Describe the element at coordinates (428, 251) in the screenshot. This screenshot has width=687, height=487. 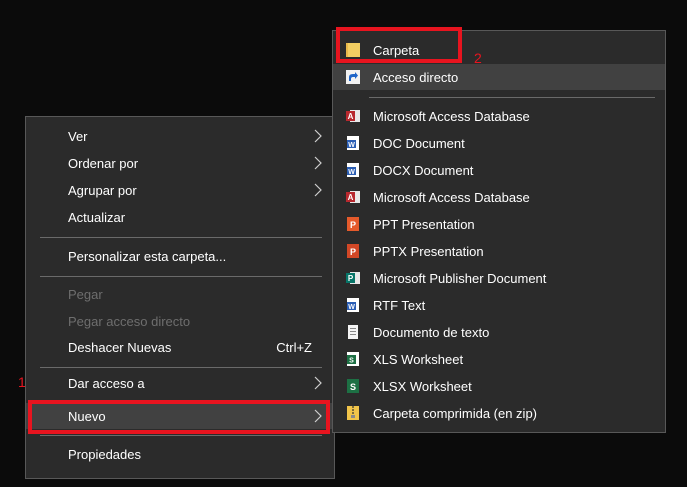
I see `new-item-label: PPTX Presentation` at that location.